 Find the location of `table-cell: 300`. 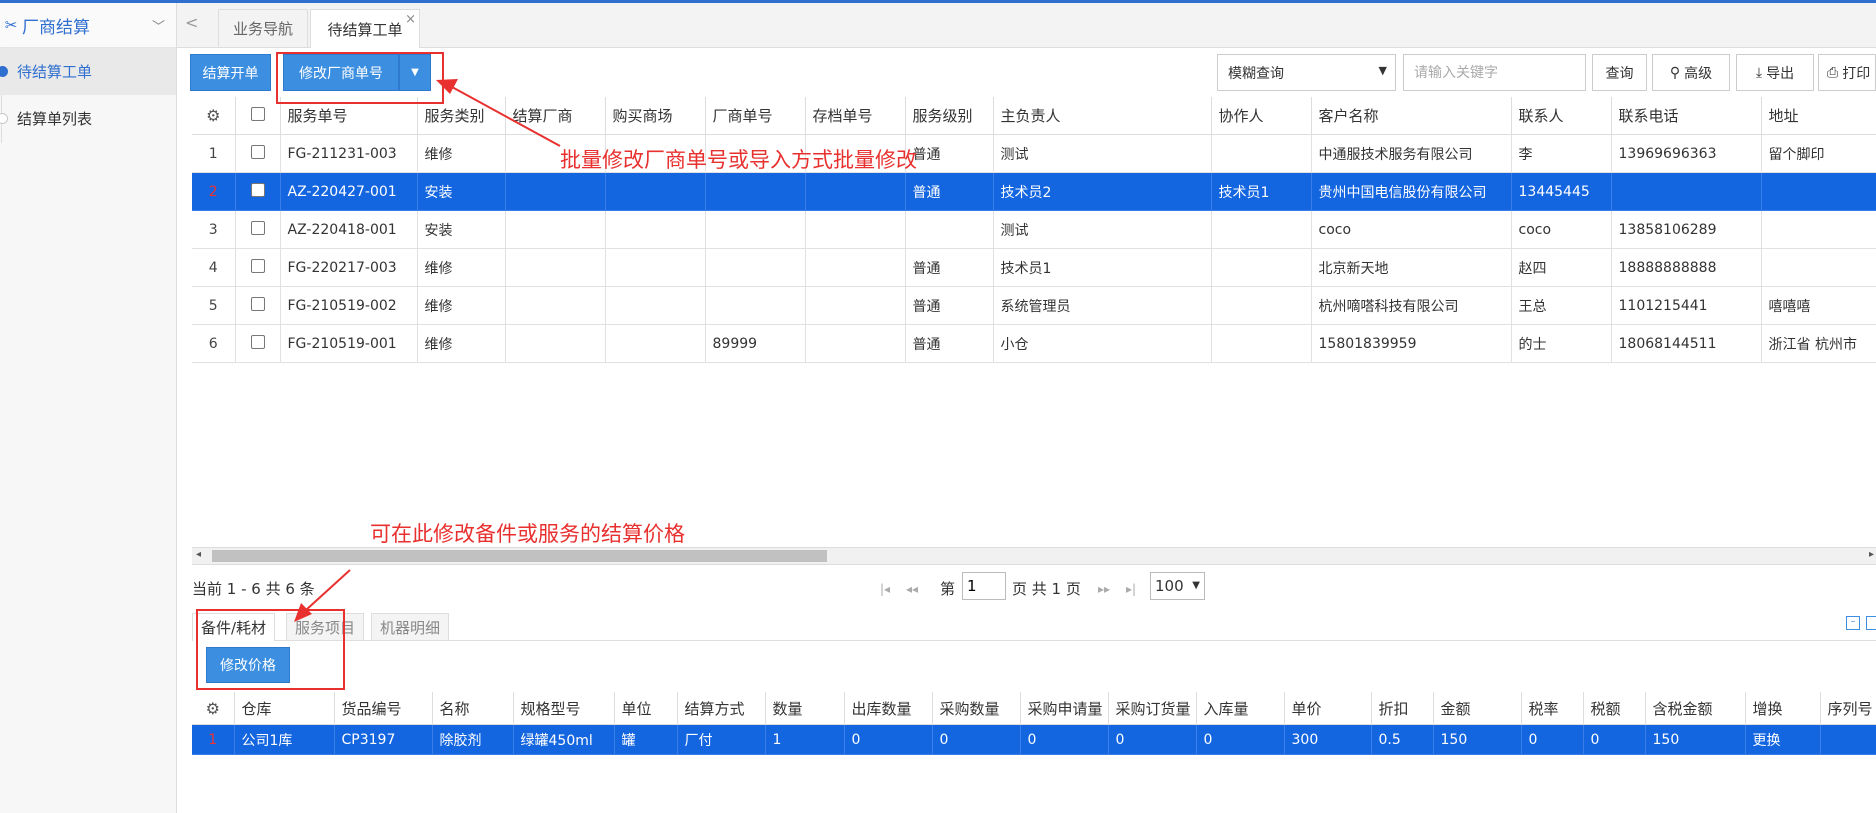

table-cell: 300 is located at coordinates (1328, 739).